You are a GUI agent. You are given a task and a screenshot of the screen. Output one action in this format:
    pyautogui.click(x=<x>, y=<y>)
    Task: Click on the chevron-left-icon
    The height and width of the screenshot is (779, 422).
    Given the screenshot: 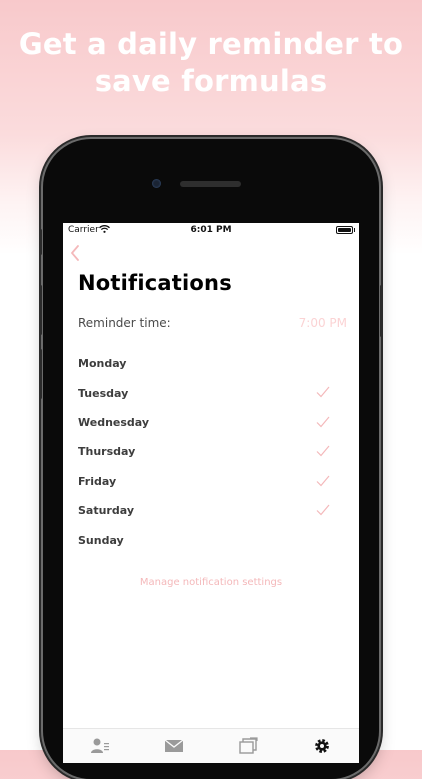 What is the action you would take?
    pyautogui.click(x=75, y=253)
    